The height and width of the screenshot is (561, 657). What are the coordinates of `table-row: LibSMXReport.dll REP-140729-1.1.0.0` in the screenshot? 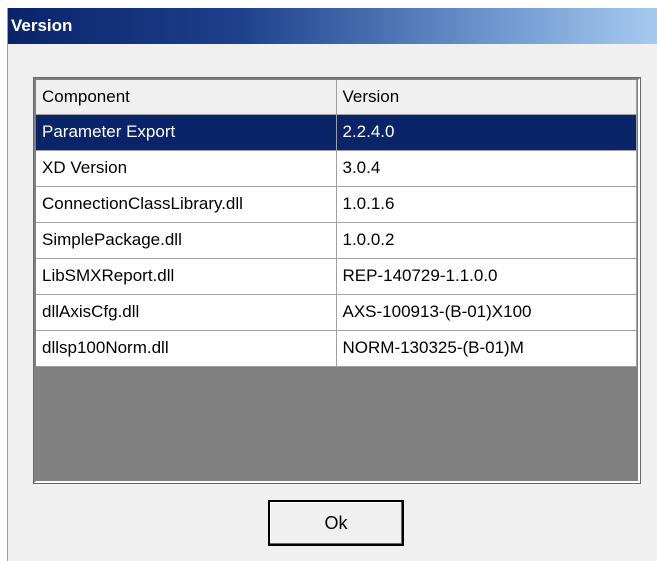 It's located at (336, 276).